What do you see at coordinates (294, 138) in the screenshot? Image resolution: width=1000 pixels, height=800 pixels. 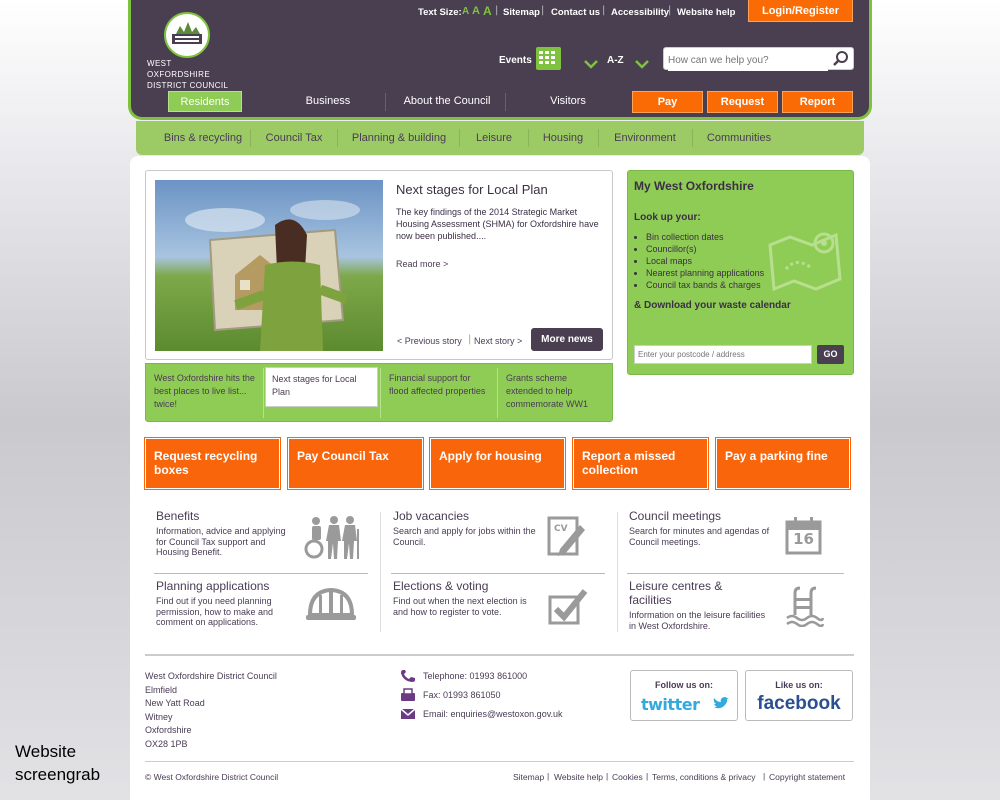 I see `subnav-council-tax: Council Tax` at bounding box center [294, 138].